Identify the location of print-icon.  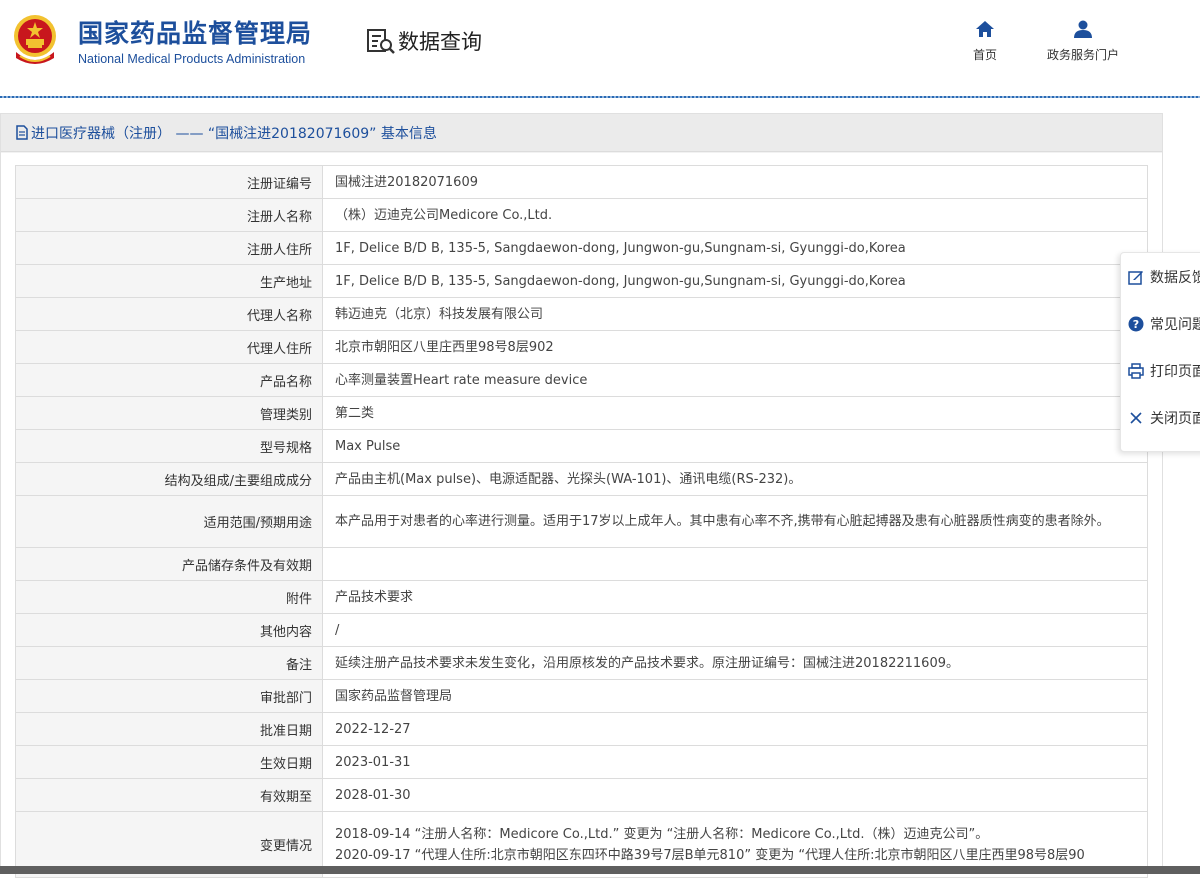
(1136, 371).